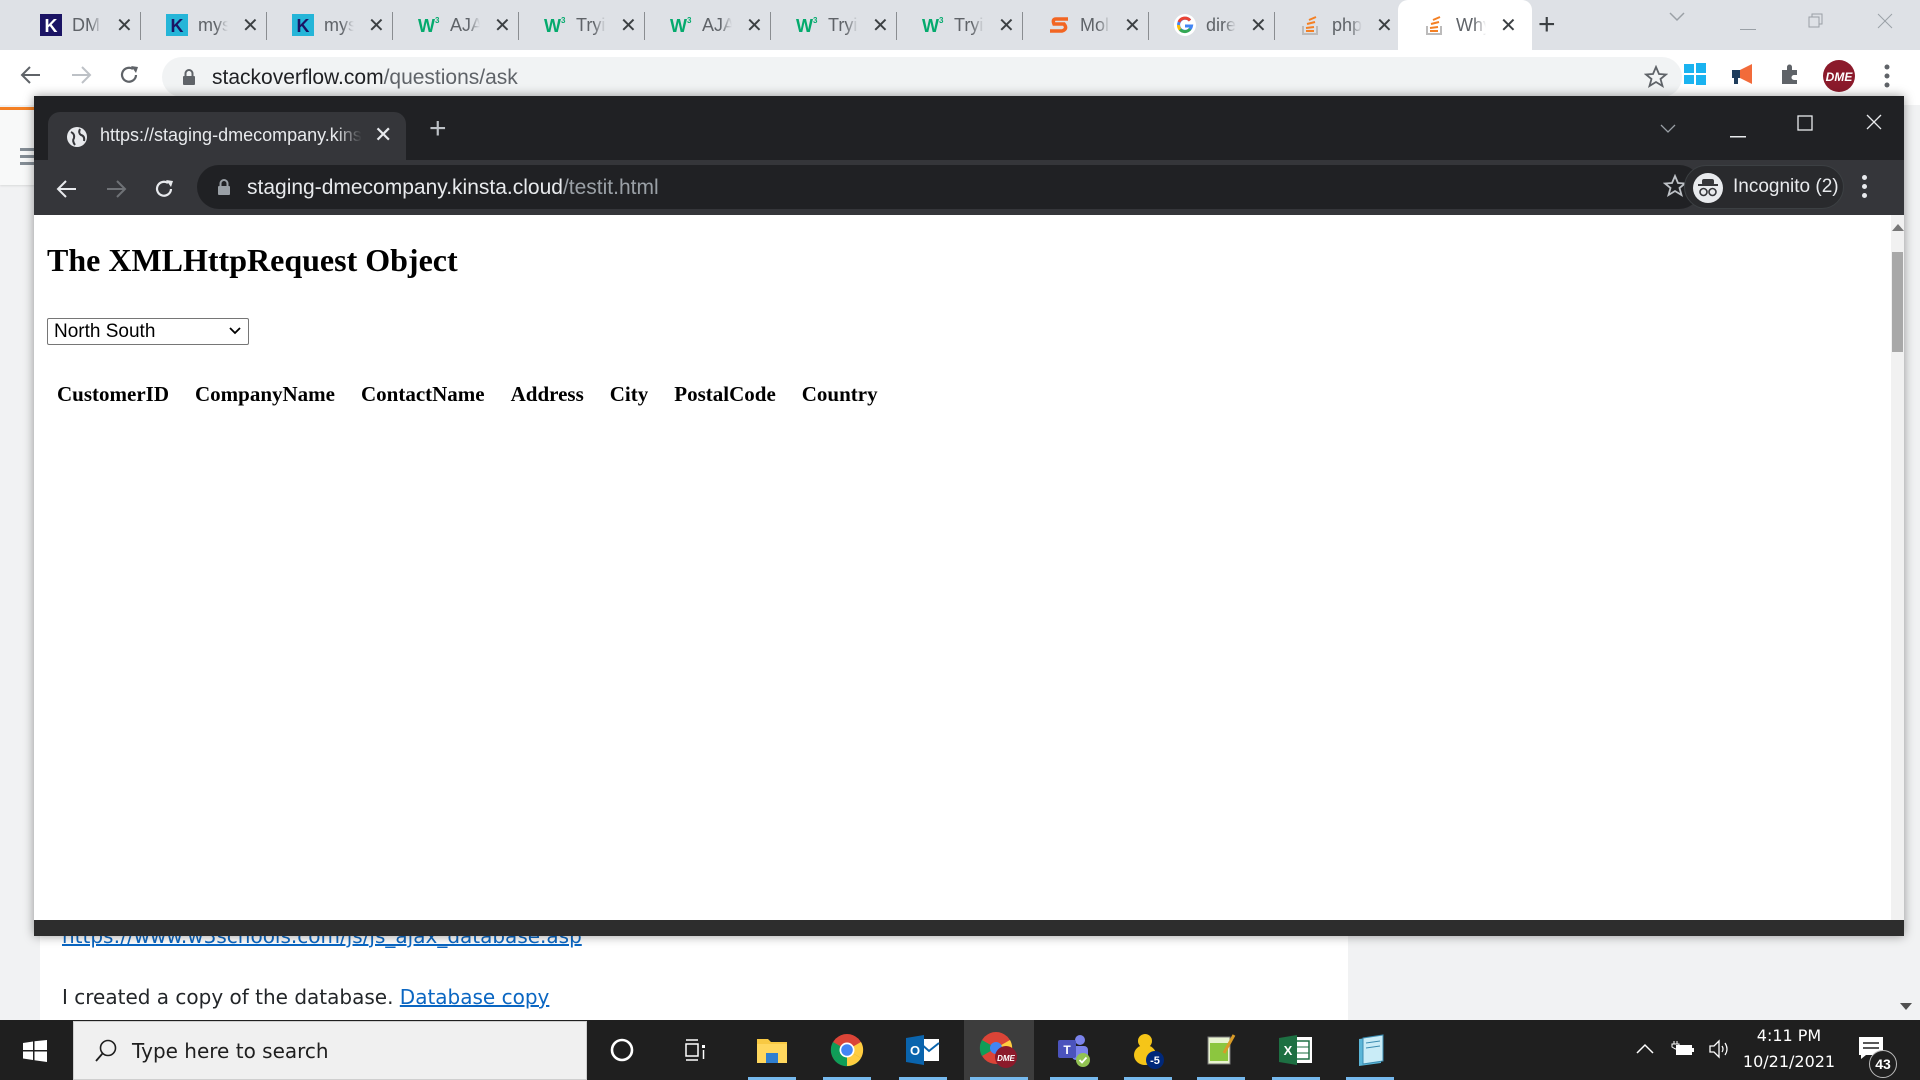  Describe the element at coordinates (1898, 227) in the screenshot. I see `scroll-up-arrow-icon` at that location.